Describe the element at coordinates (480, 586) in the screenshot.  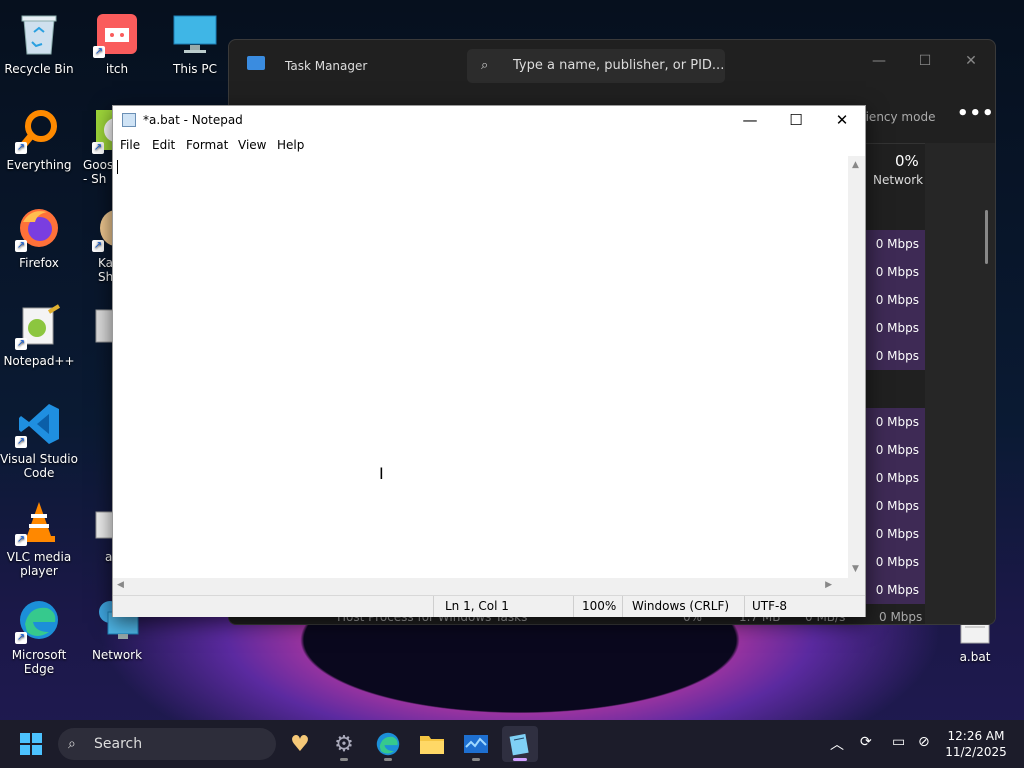
I see `horizontal-scrollbar: ◀ ▶` at that location.